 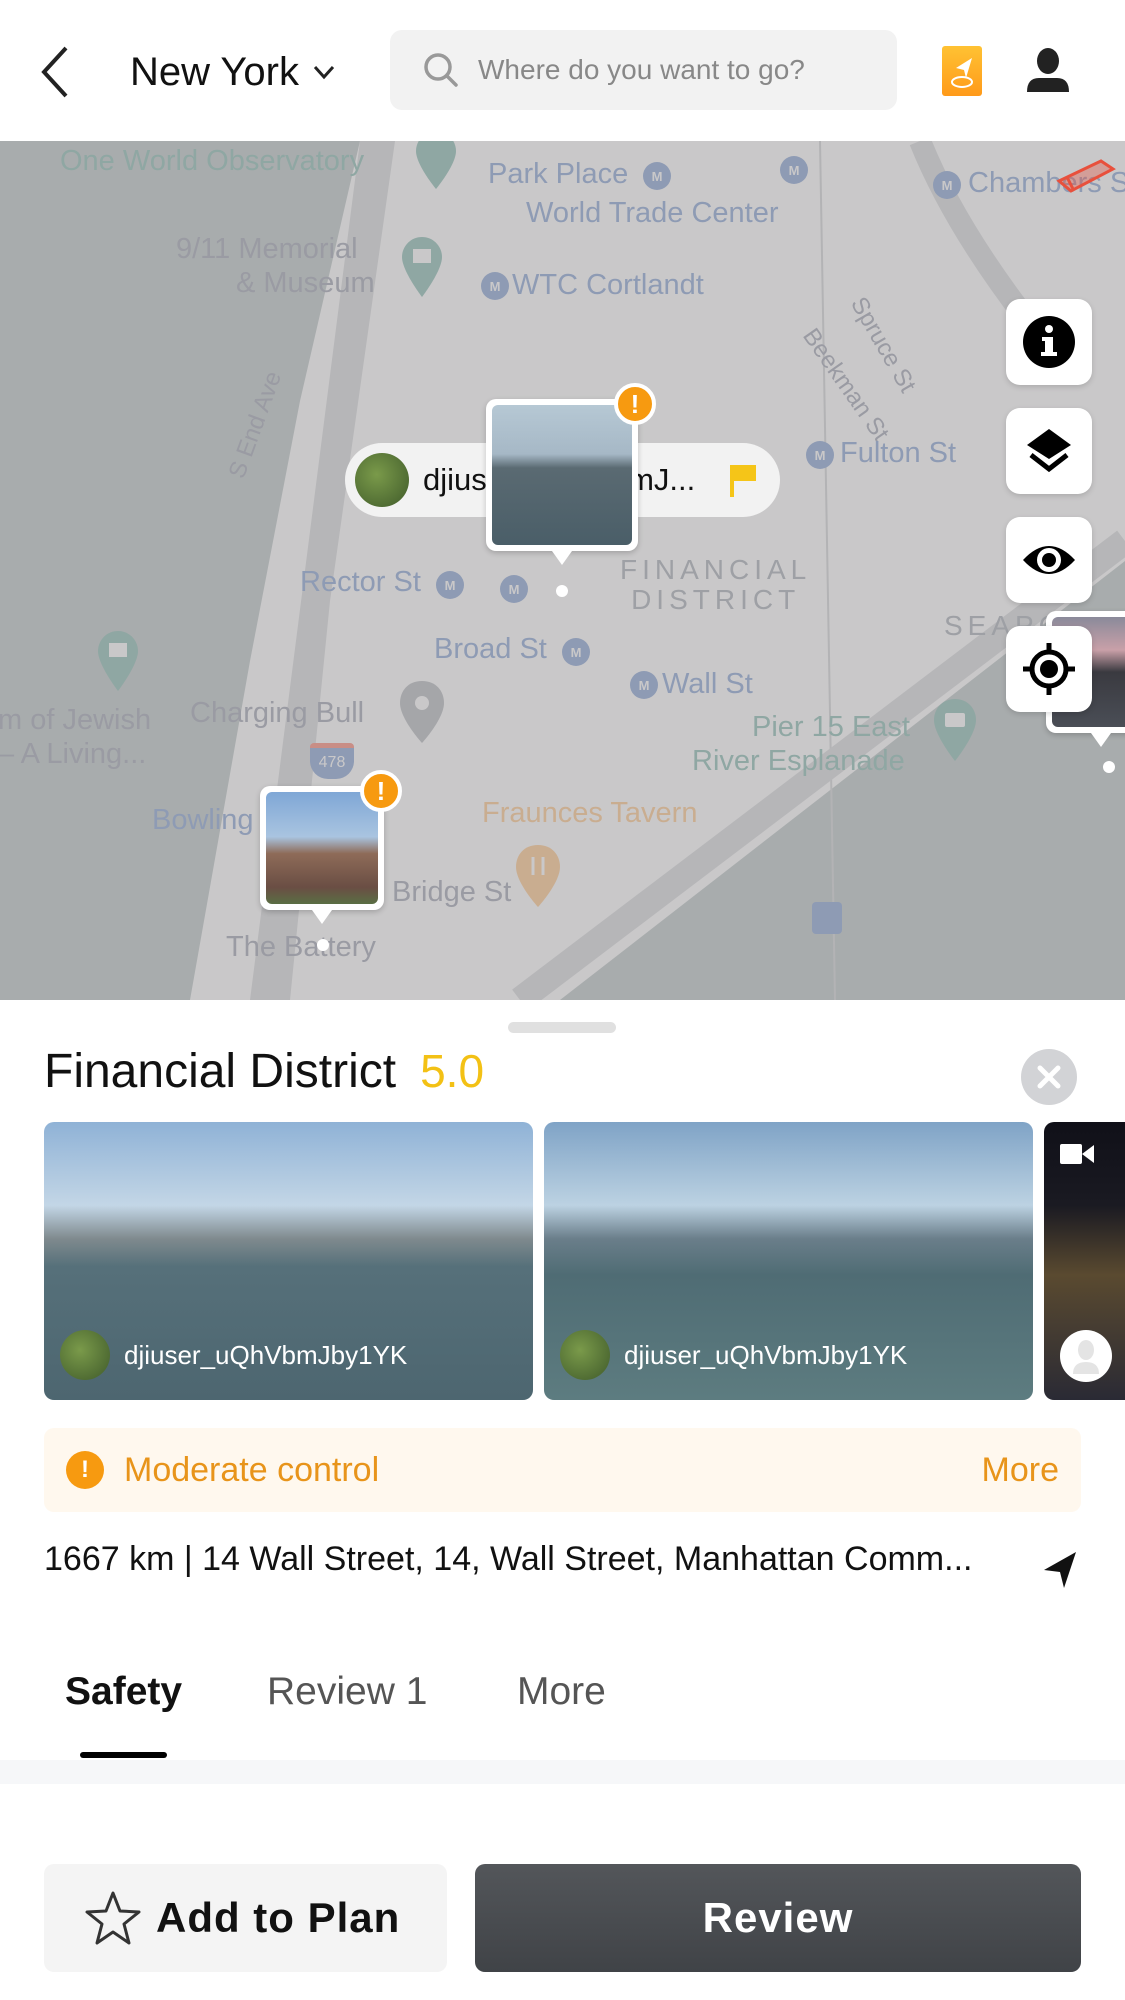 I want to click on search-placeholder: Where do you want to go?, so click(x=641, y=69).